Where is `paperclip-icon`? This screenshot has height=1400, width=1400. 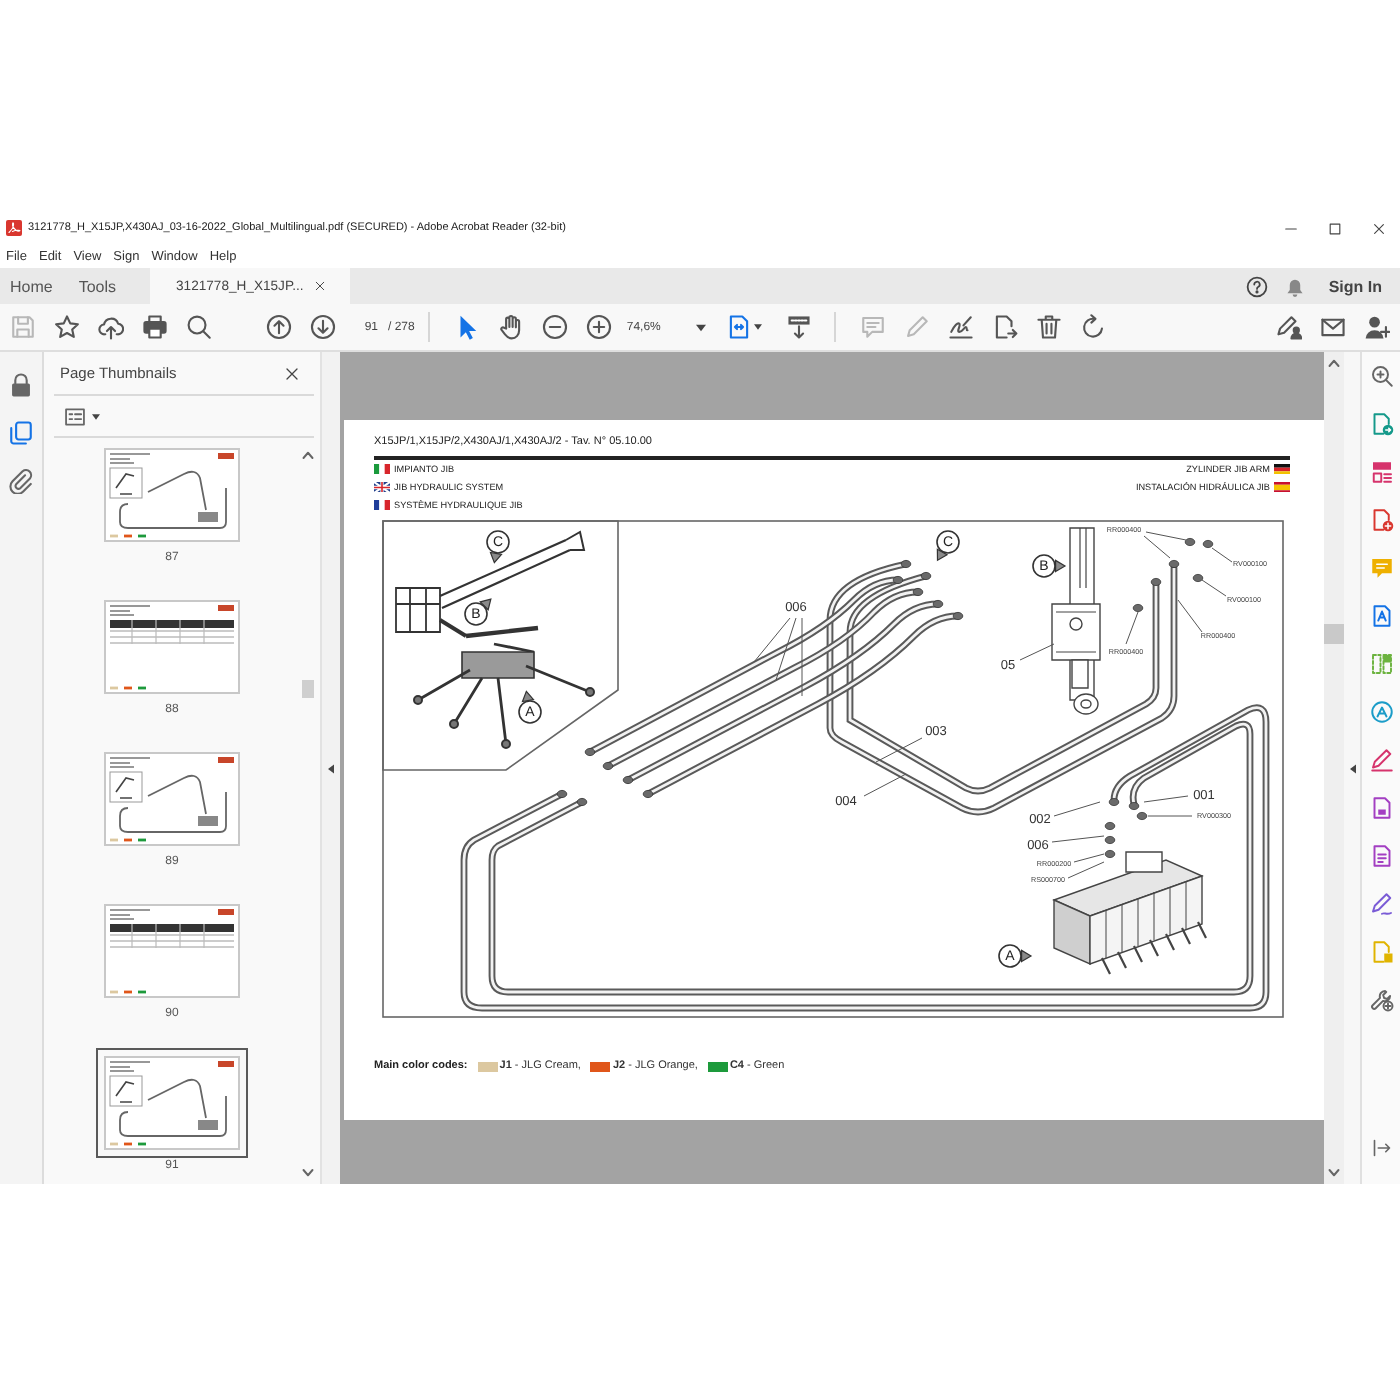 paperclip-icon is located at coordinates (21, 481).